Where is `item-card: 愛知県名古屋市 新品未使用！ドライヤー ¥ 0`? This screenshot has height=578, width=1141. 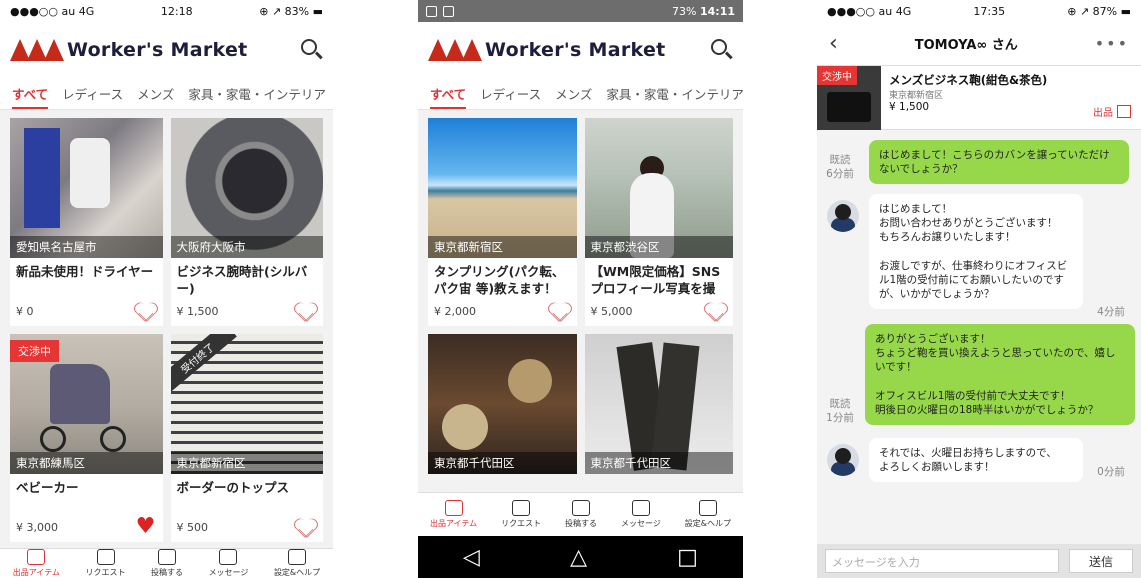
item-card: 愛知県名古屋市 新品未使用！ドライヤー ¥ 0 is located at coordinates (86, 222).